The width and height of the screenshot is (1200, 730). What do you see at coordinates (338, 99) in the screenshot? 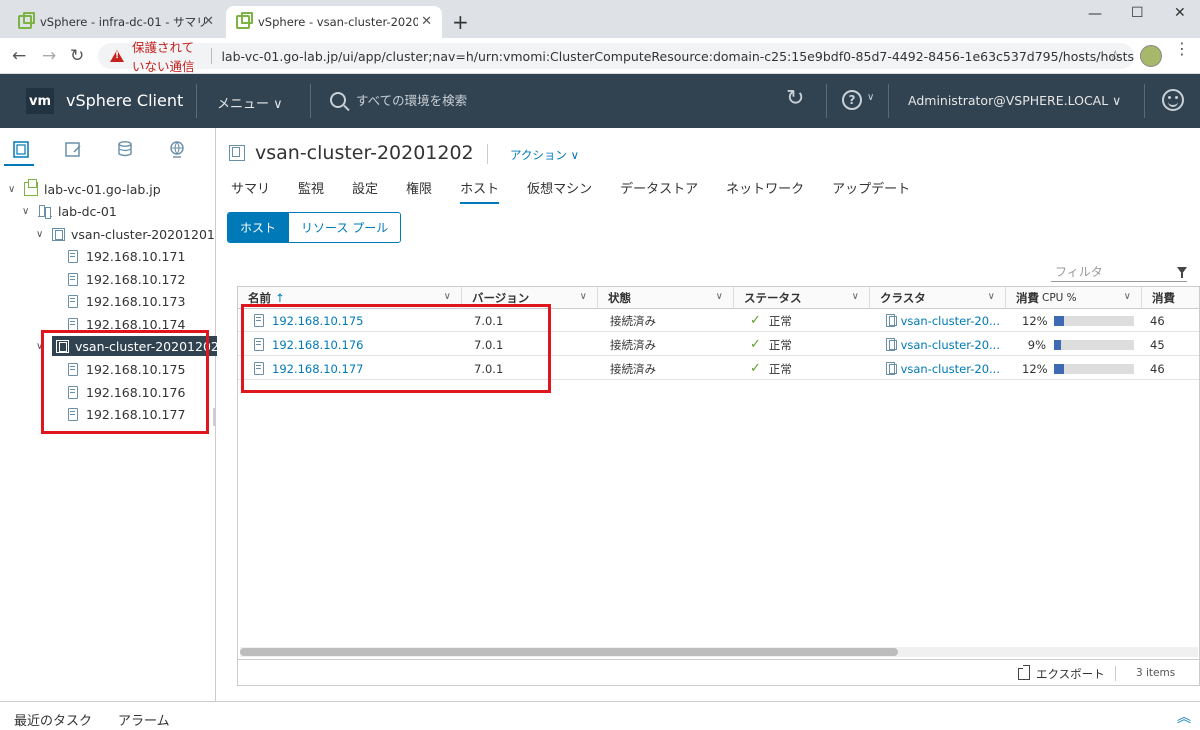
I see `search-icon` at bounding box center [338, 99].